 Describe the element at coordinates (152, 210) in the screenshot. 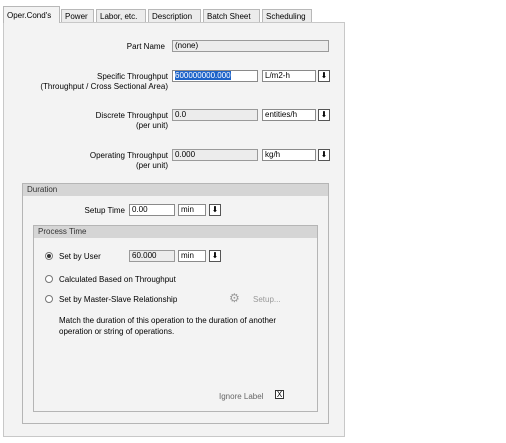

I see `setup-time-input: 0.00` at that location.